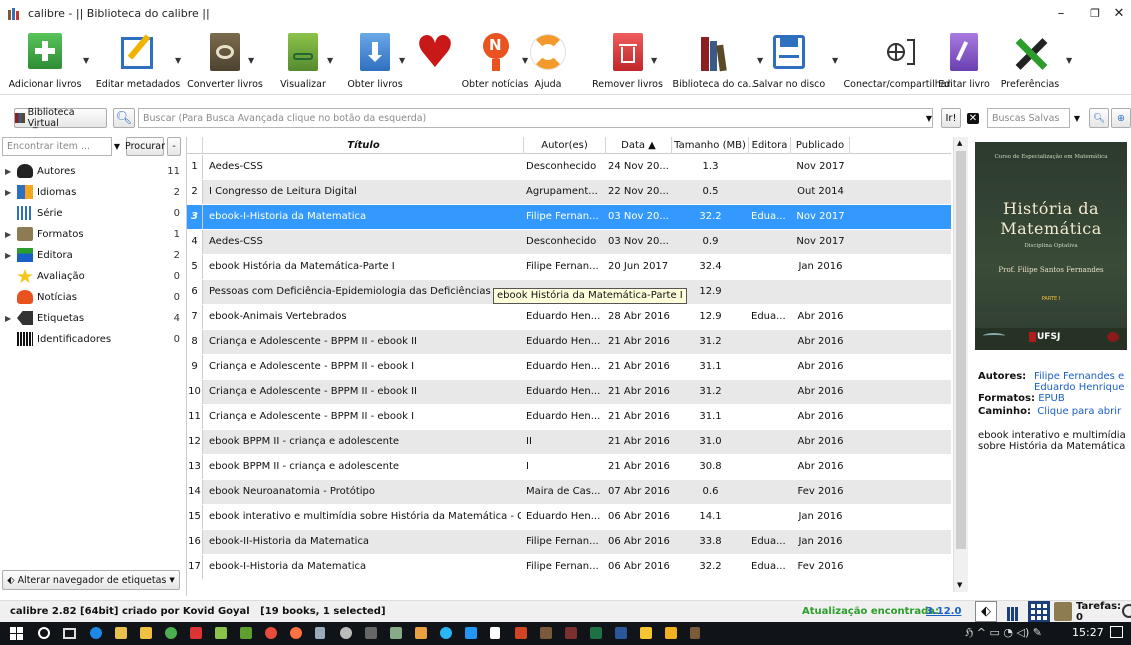 This screenshot has height=645, width=1131. What do you see at coordinates (1081, 382) in the screenshot?
I see `authors-link: Filipe Fernandes e Eduardo Henrique` at bounding box center [1081, 382].